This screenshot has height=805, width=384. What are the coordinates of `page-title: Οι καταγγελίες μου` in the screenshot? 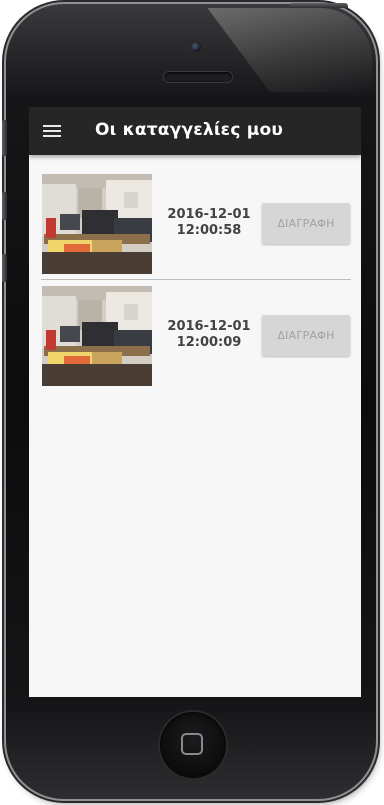 It's located at (189, 130).